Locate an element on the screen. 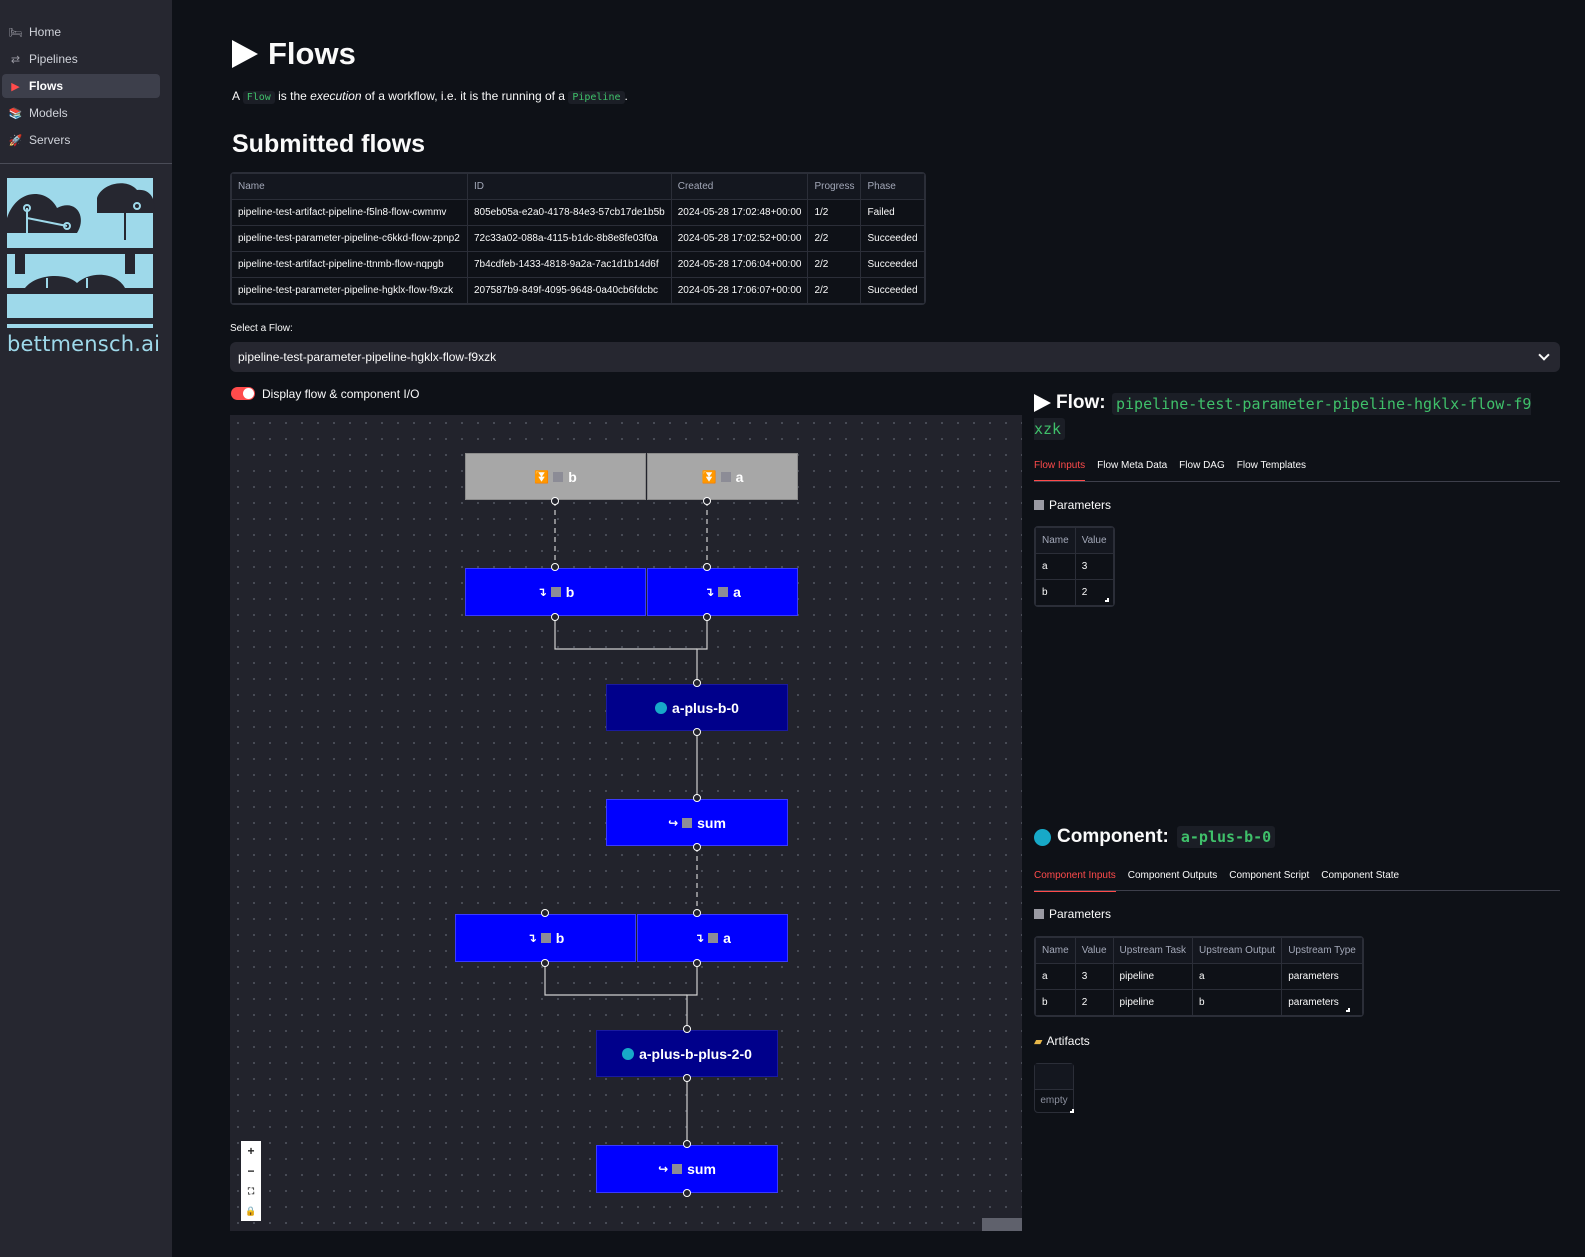  dag-node-param-b-2: ↴ b is located at coordinates (545, 938).